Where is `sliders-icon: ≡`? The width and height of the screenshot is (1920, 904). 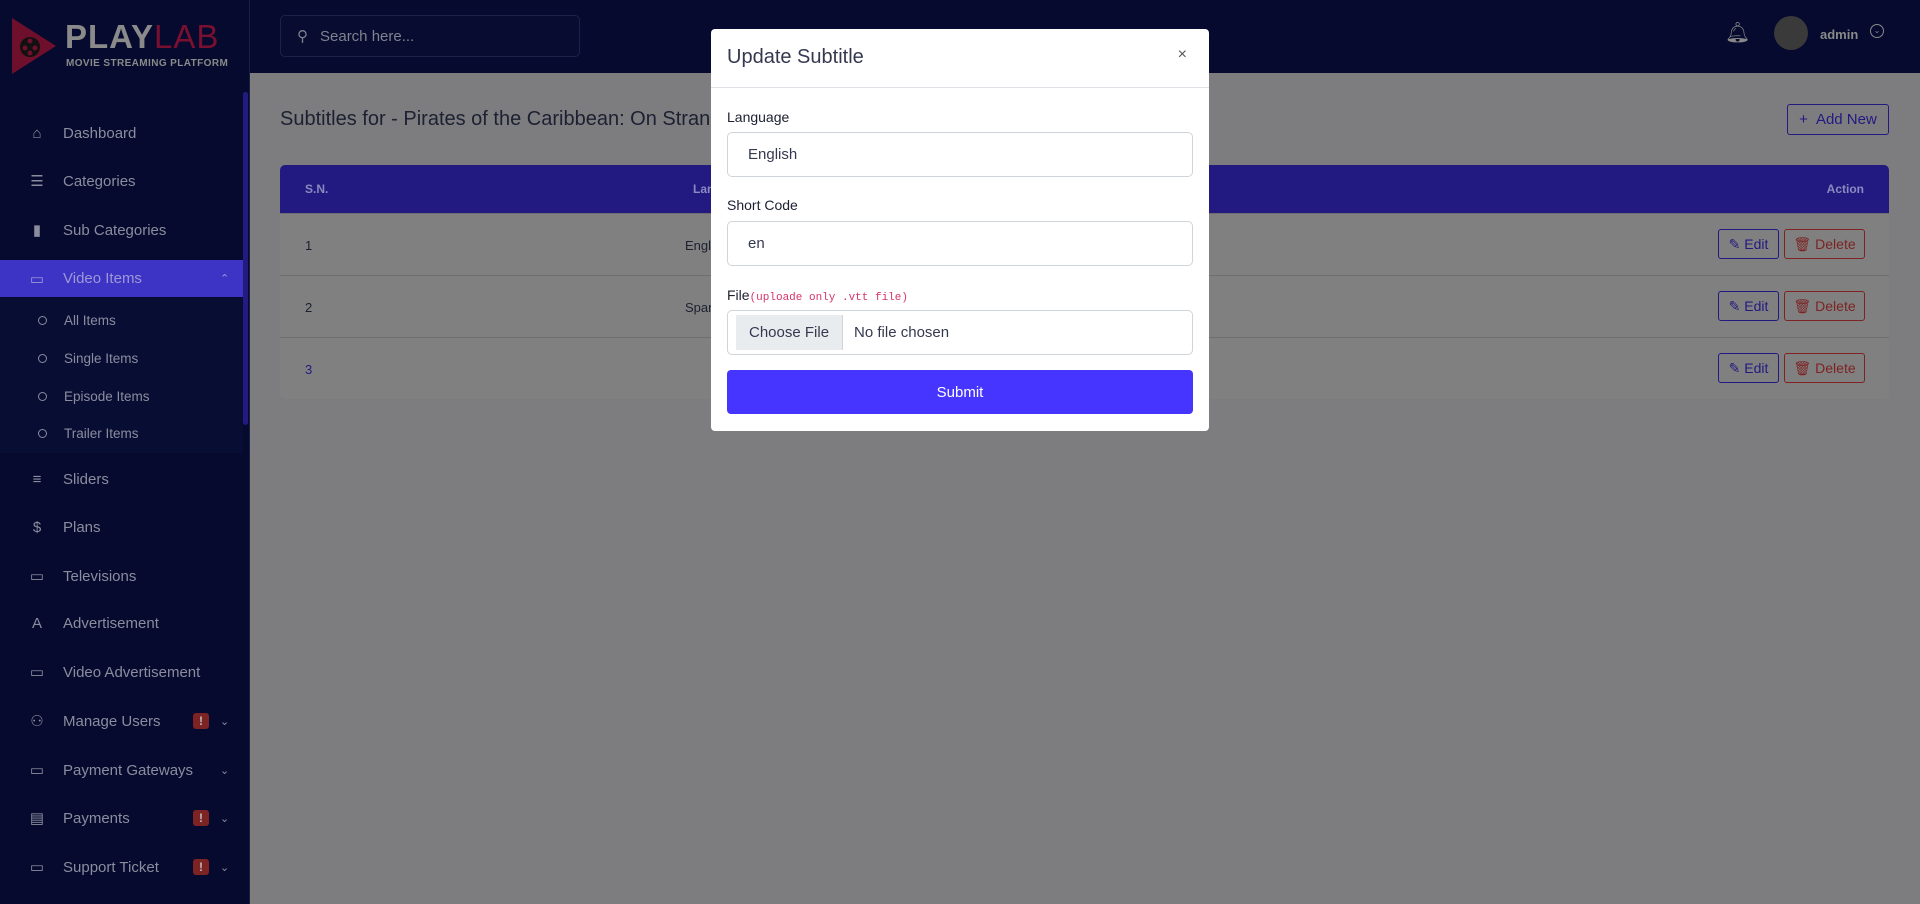
sliders-icon: ≡ is located at coordinates (37, 479).